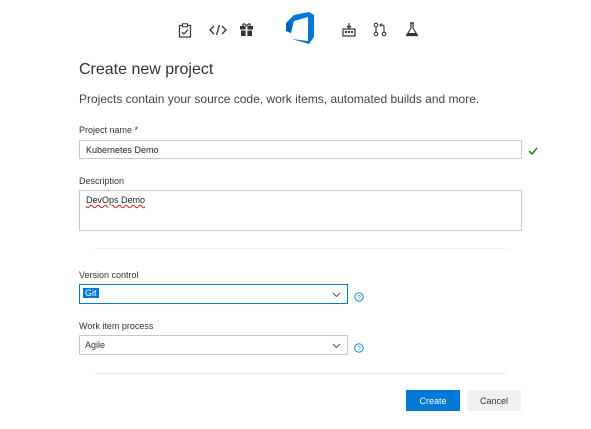 This screenshot has height=429, width=591. Describe the element at coordinates (213, 345) in the screenshot. I see `work-item-process-select: Agile` at that location.